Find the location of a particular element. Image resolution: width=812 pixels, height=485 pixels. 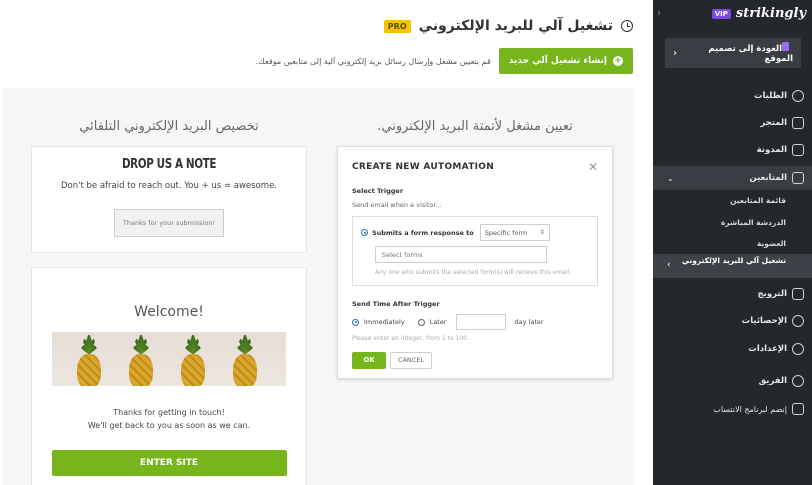

sidebar-item-label: الإعدادات is located at coordinates (767, 349).